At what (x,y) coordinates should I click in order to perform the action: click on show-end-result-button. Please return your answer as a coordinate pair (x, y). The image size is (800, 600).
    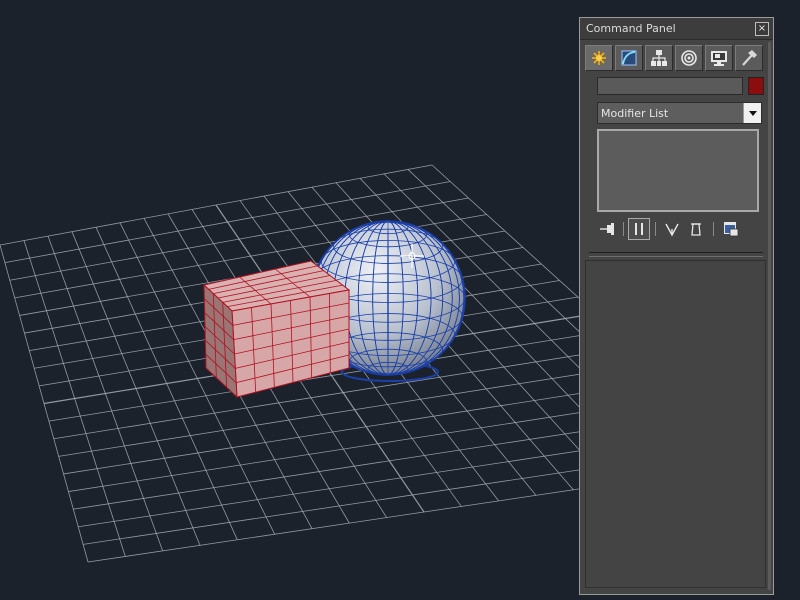
    Looking at the image, I should click on (639, 229).